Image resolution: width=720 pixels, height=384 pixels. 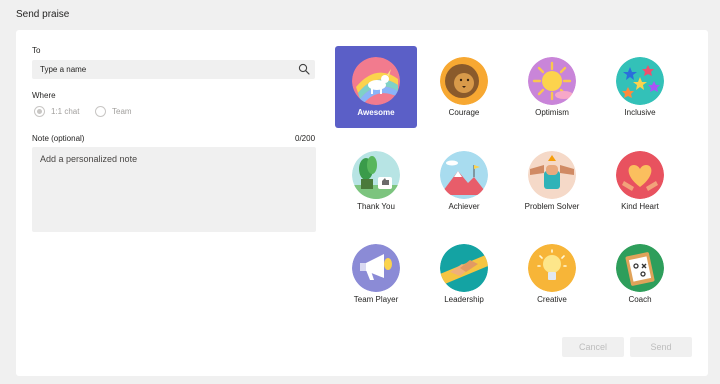 I want to click on badge-team-player: Team Player, so click(x=376, y=274).